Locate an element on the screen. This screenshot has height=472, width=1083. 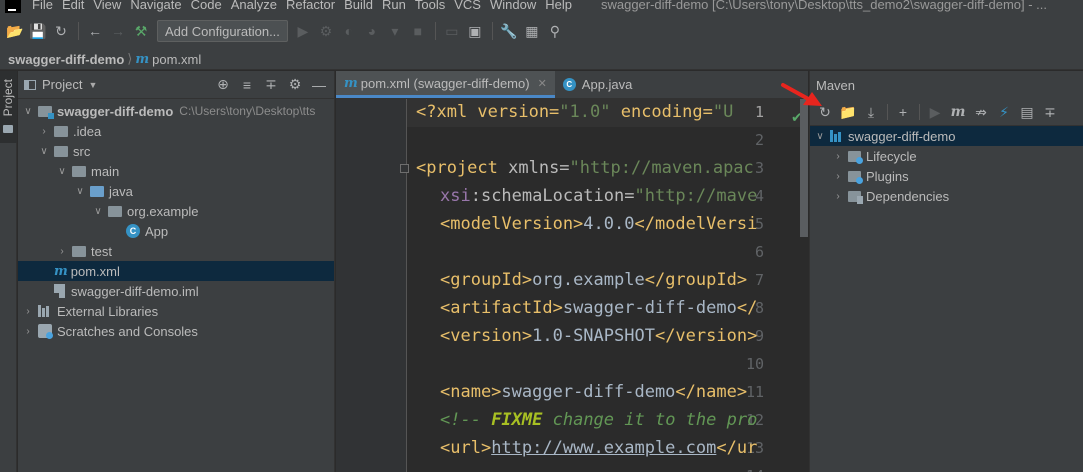
maven-file-icon: m is located at coordinates (351, 83).